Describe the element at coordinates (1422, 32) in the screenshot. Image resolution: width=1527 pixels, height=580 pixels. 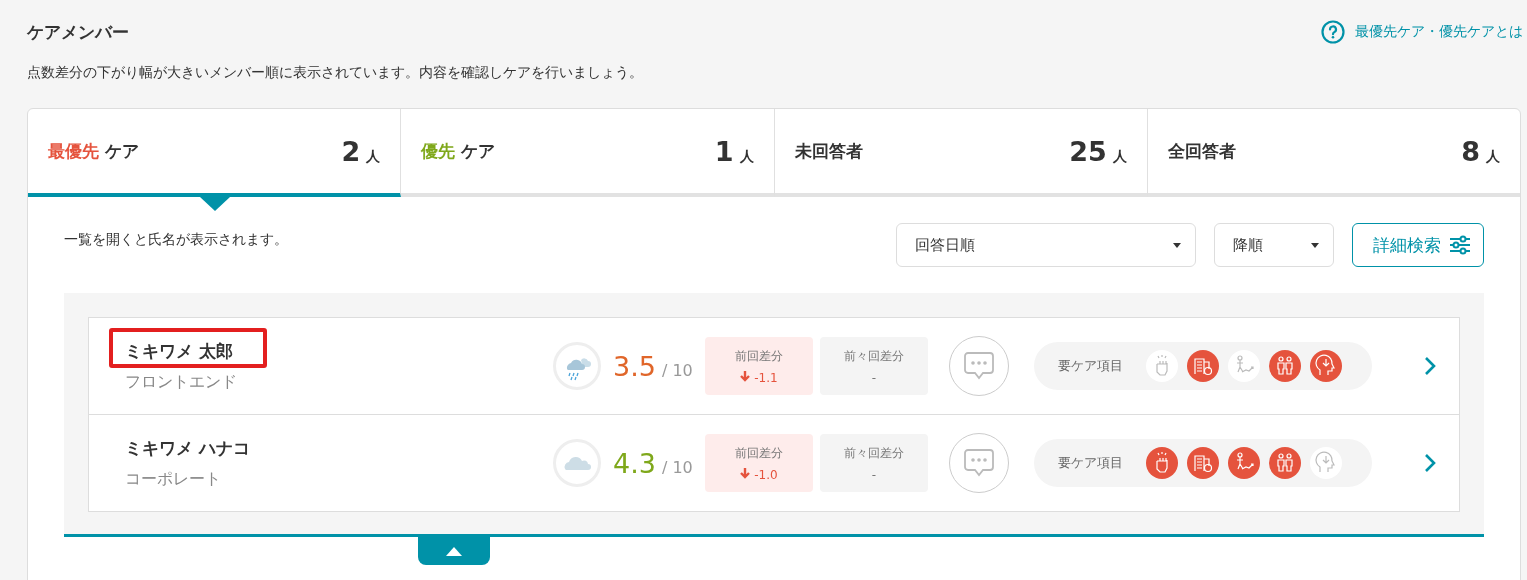
I see `help-link: 最優先ケア・優先ケアとは` at that location.